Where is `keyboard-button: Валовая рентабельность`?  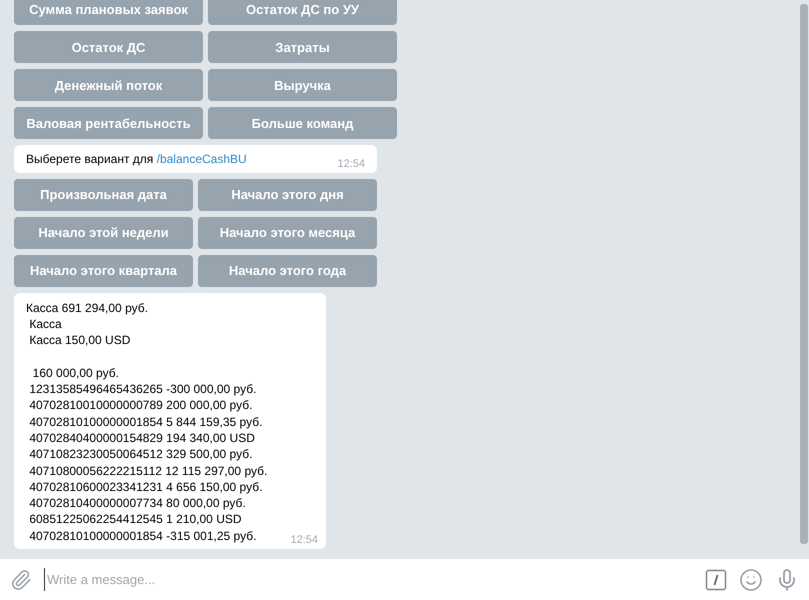 keyboard-button: Валовая рентабельность is located at coordinates (108, 123).